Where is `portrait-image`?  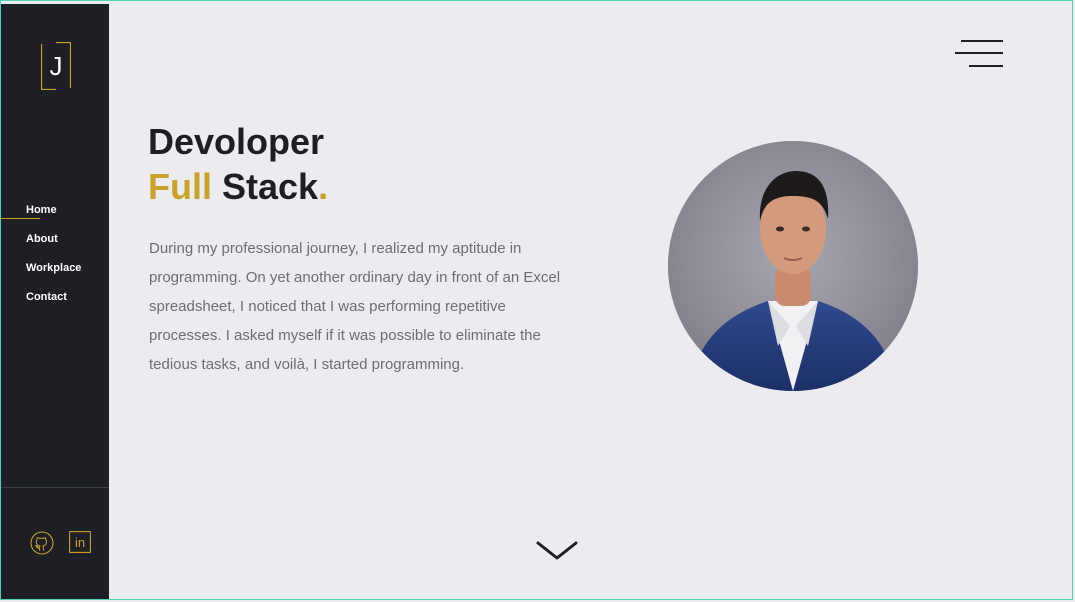 portrait-image is located at coordinates (793, 266).